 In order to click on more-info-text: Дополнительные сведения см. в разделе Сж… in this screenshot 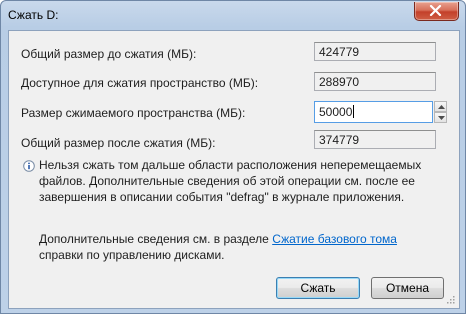, I will do `click(239, 247)`.